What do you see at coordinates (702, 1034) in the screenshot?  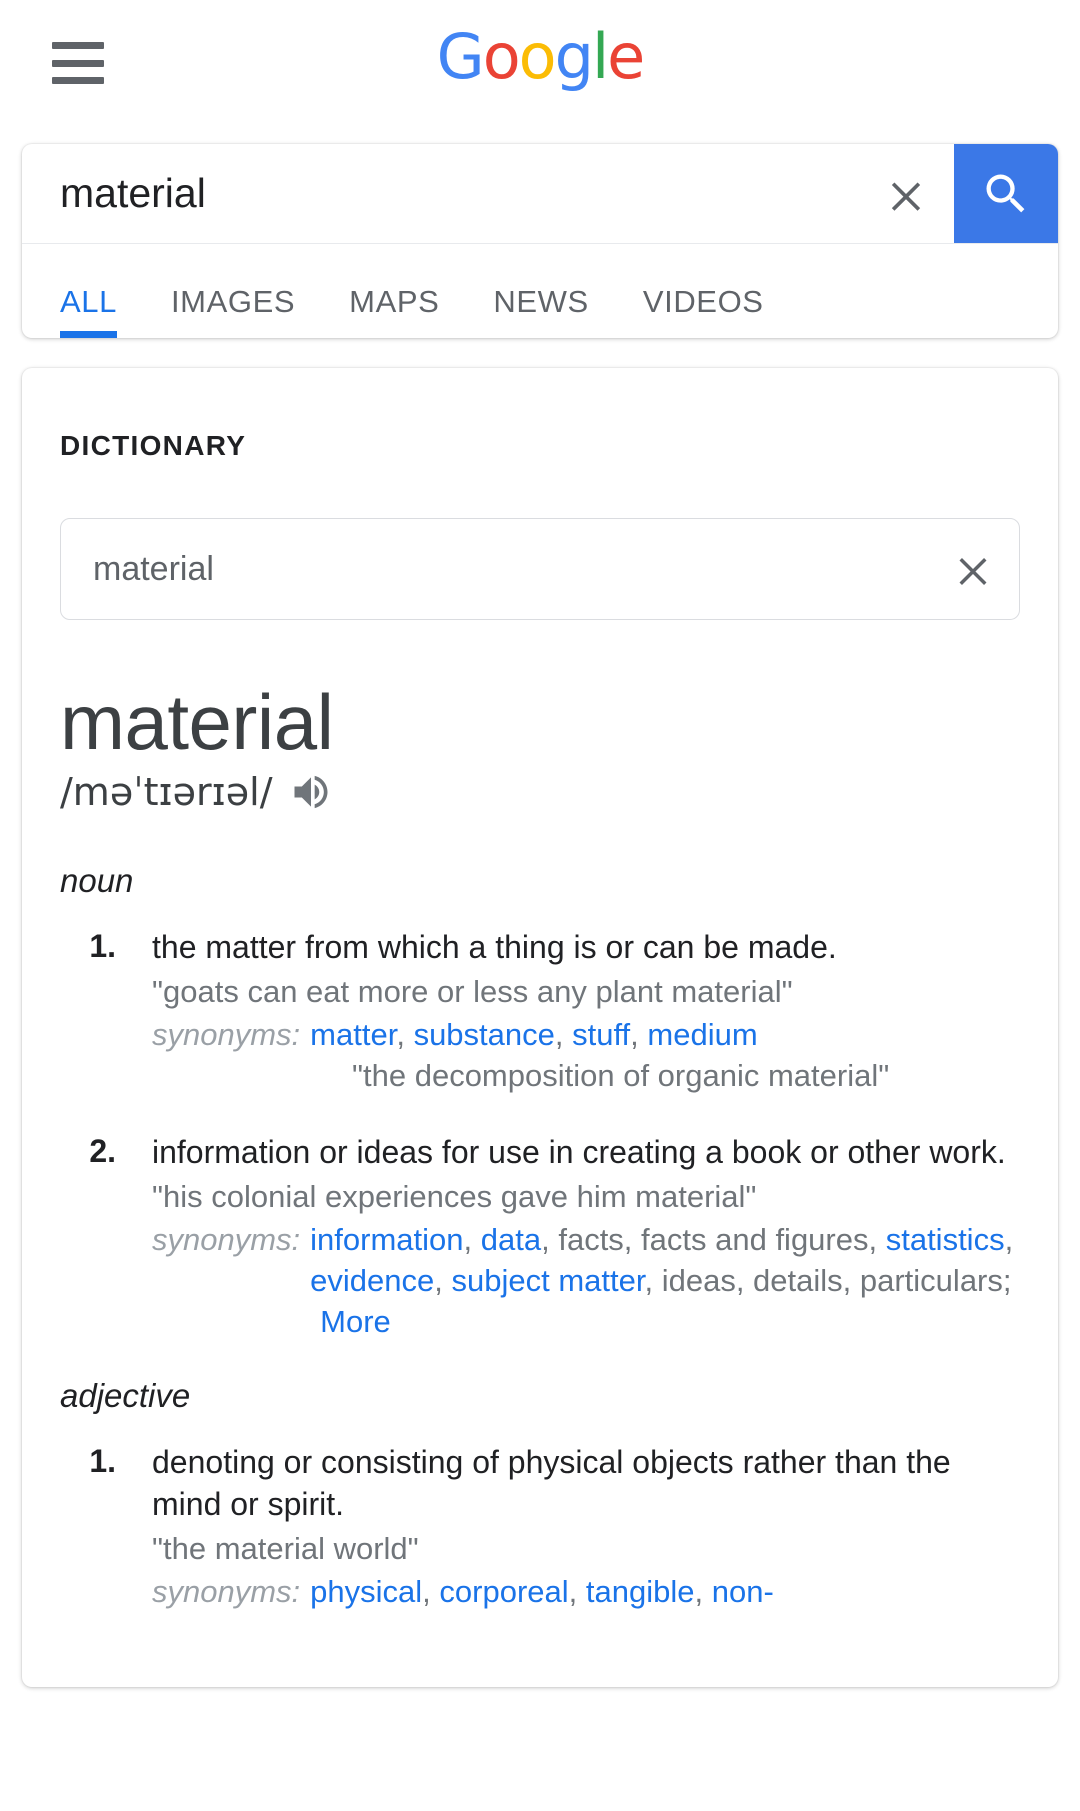 I see `synonym-link: medium` at bounding box center [702, 1034].